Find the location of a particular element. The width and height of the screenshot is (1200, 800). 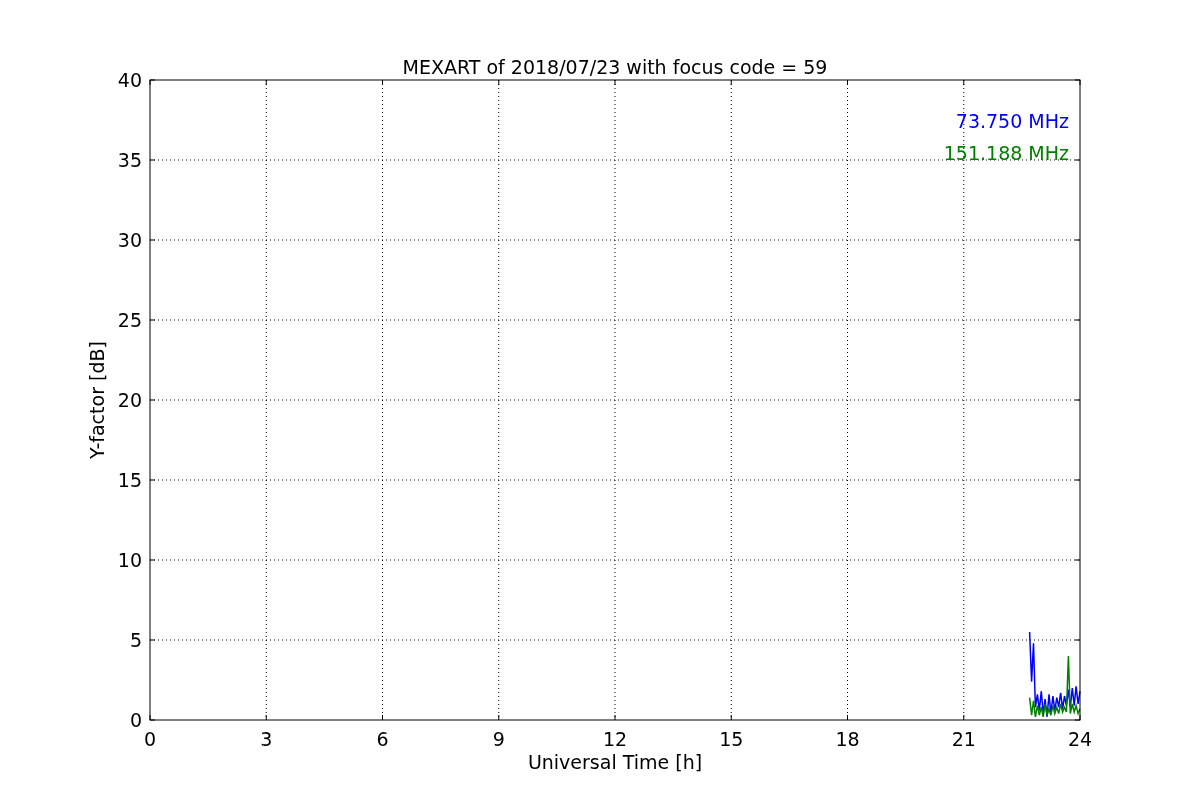

tick-label: 6 is located at coordinates (382, 739).